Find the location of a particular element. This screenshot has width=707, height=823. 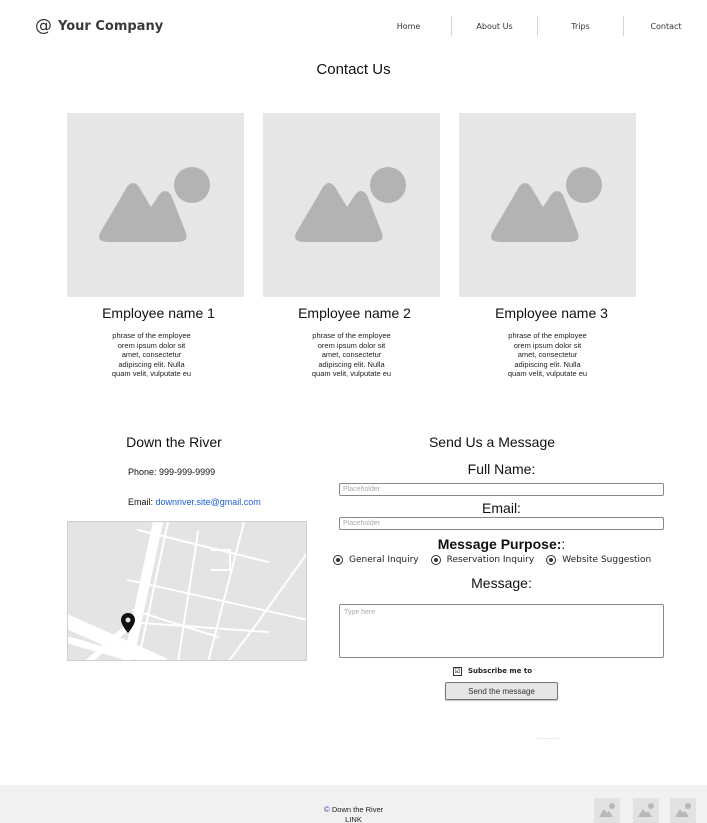

email-line: Email: downriver.site@gmail.com is located at coordinates (194, 502).